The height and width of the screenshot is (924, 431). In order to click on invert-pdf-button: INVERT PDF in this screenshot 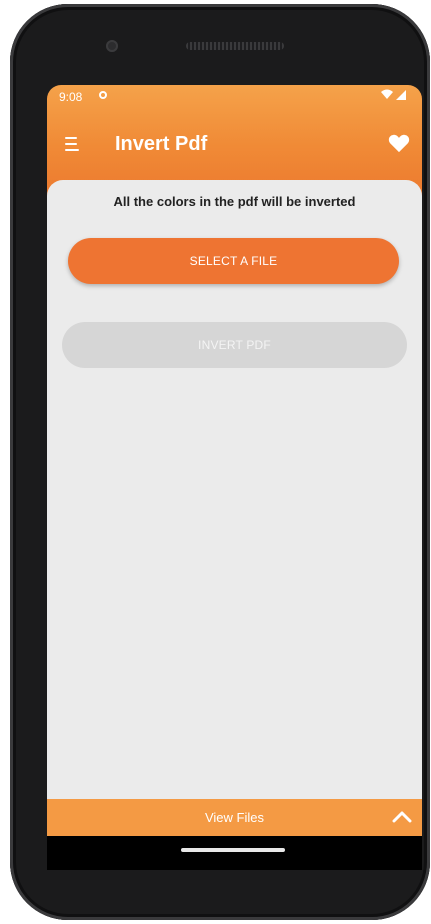, I will do `click(234, 345)`.